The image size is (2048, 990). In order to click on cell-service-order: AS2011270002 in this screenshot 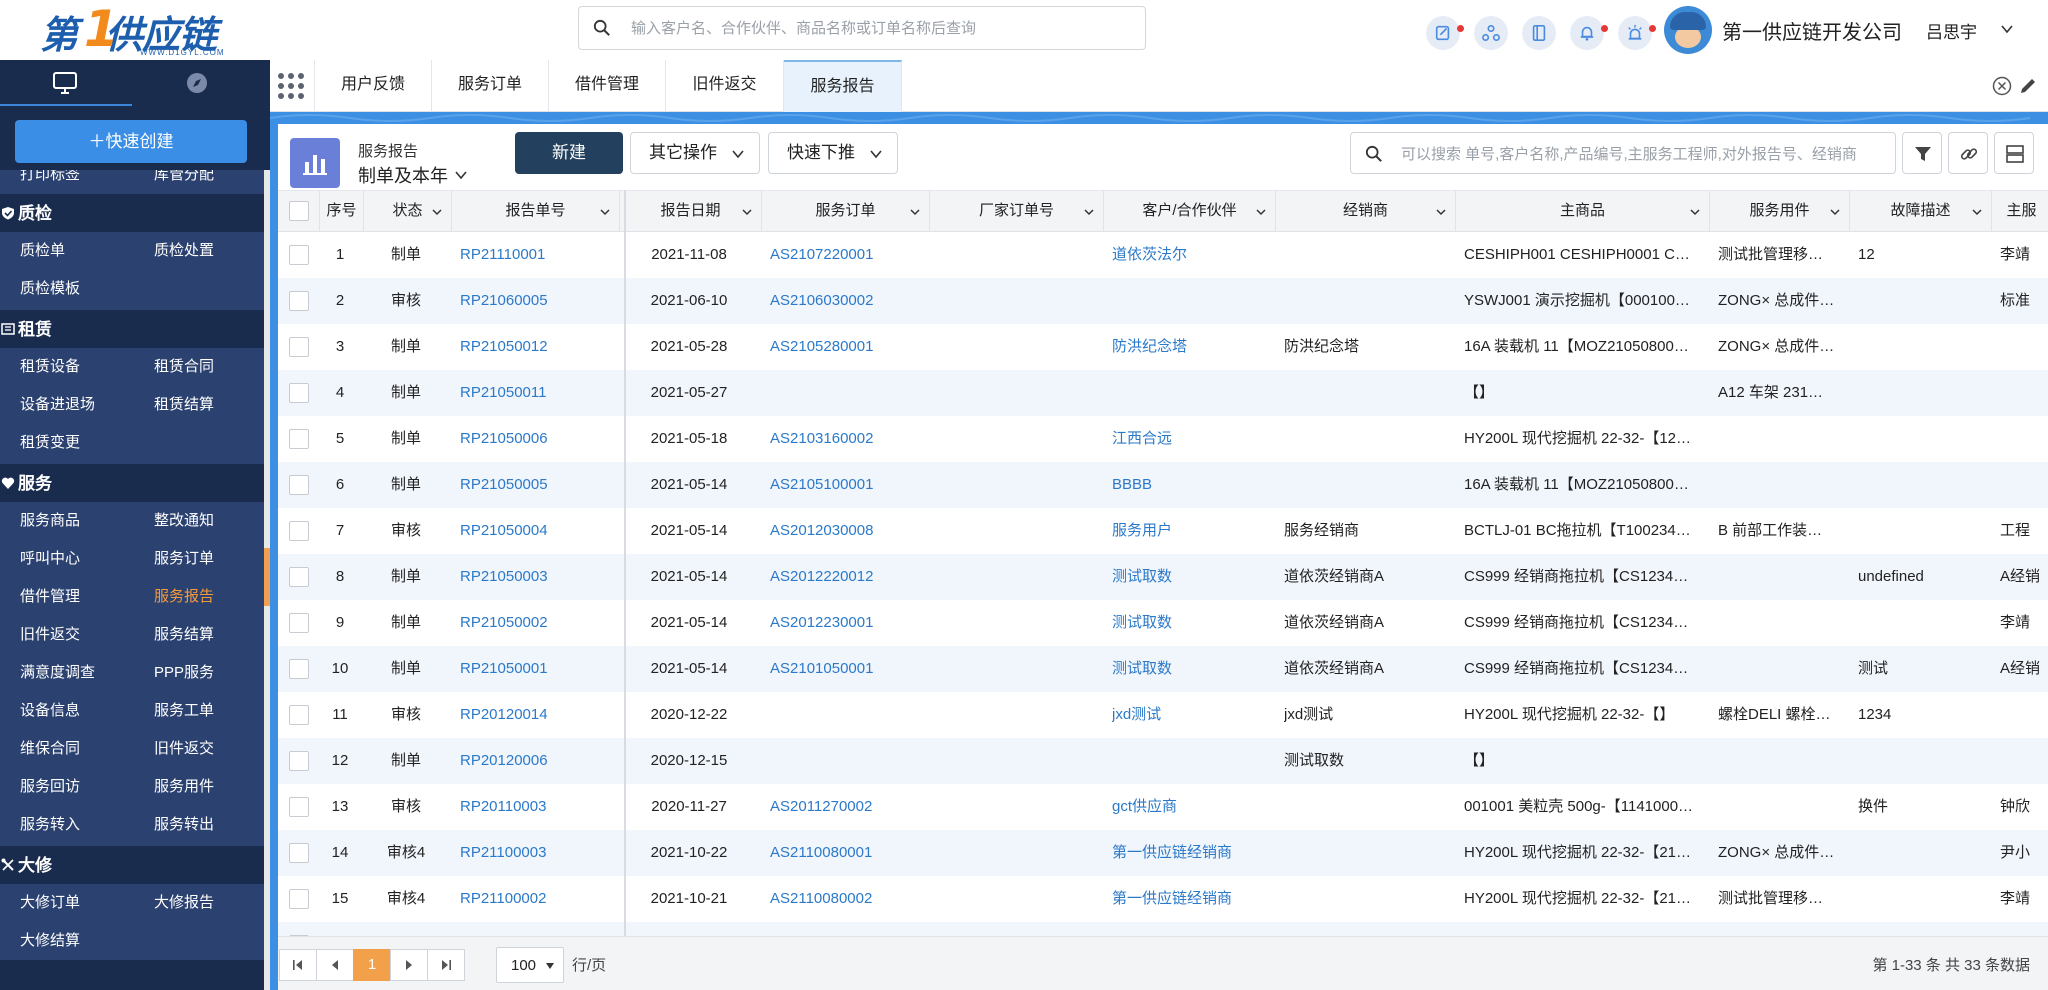, I will do `click(848, 807)`.